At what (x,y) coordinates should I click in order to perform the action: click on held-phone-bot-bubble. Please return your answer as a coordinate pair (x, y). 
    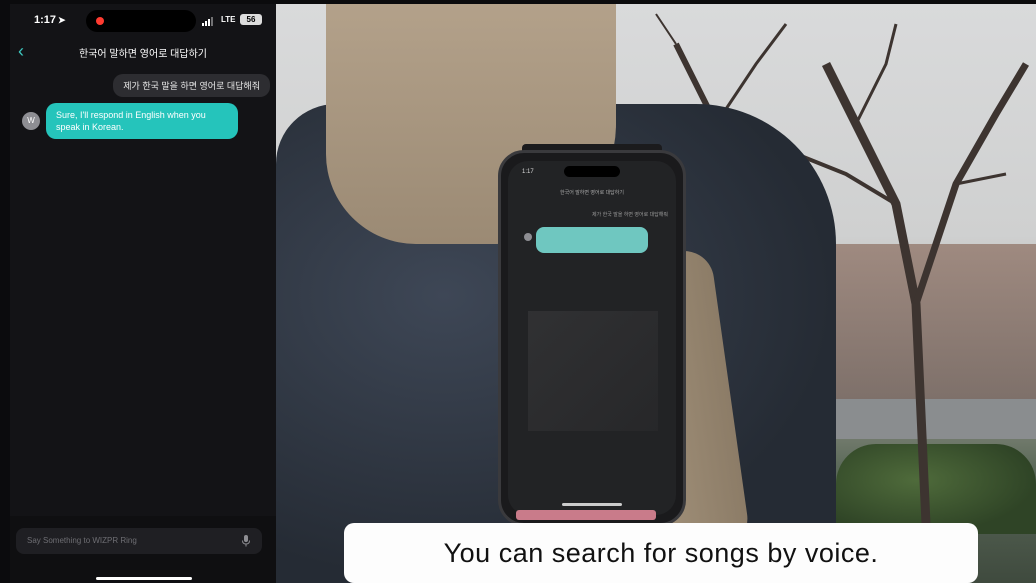
    Looking at the image, I should click on (592, 240).